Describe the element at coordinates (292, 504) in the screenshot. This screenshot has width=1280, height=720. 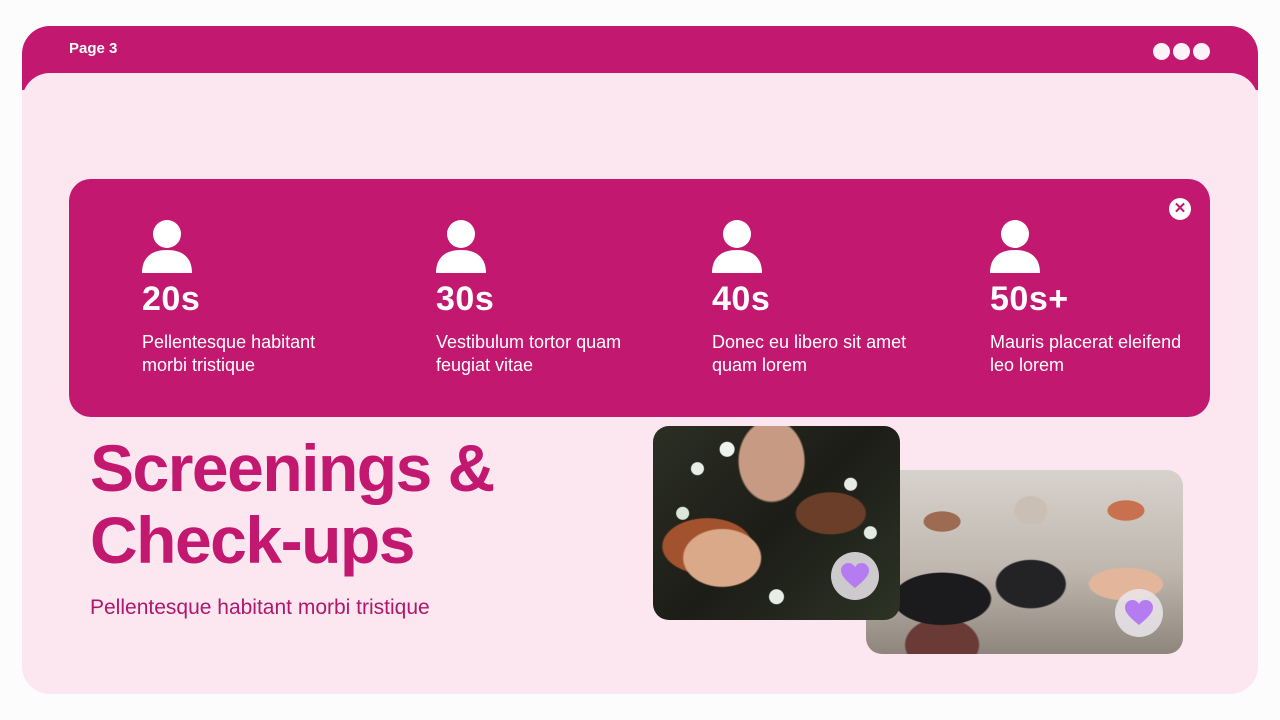
I see `page-title: Screenings & Check-ups` at that location.